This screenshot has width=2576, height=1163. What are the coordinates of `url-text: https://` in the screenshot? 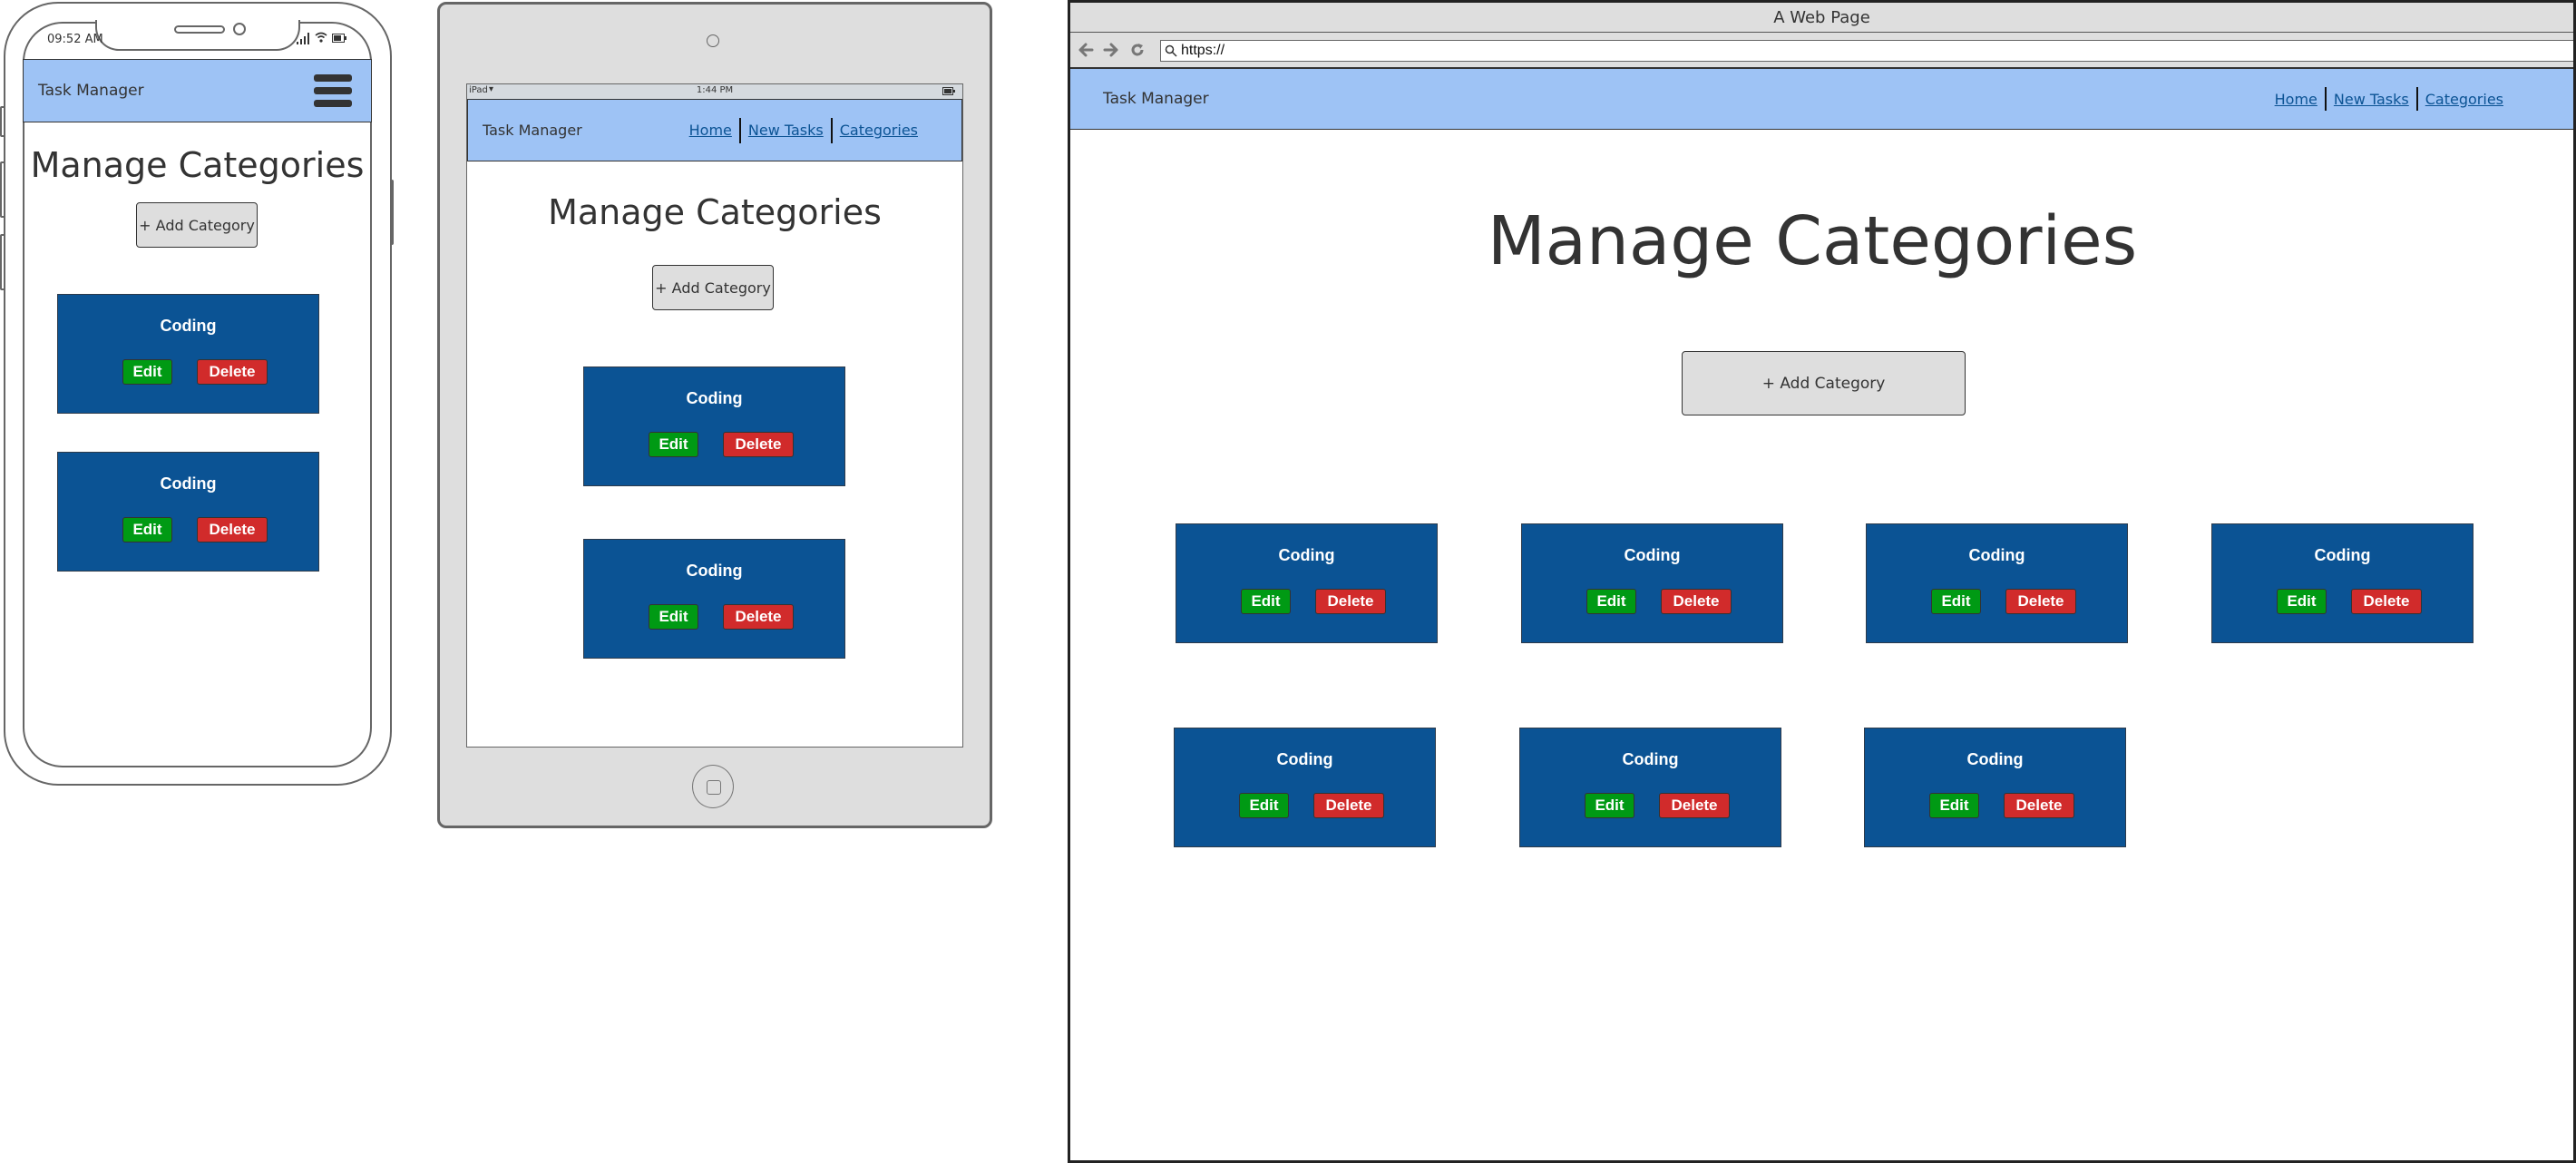 It's located at (1203, 50).